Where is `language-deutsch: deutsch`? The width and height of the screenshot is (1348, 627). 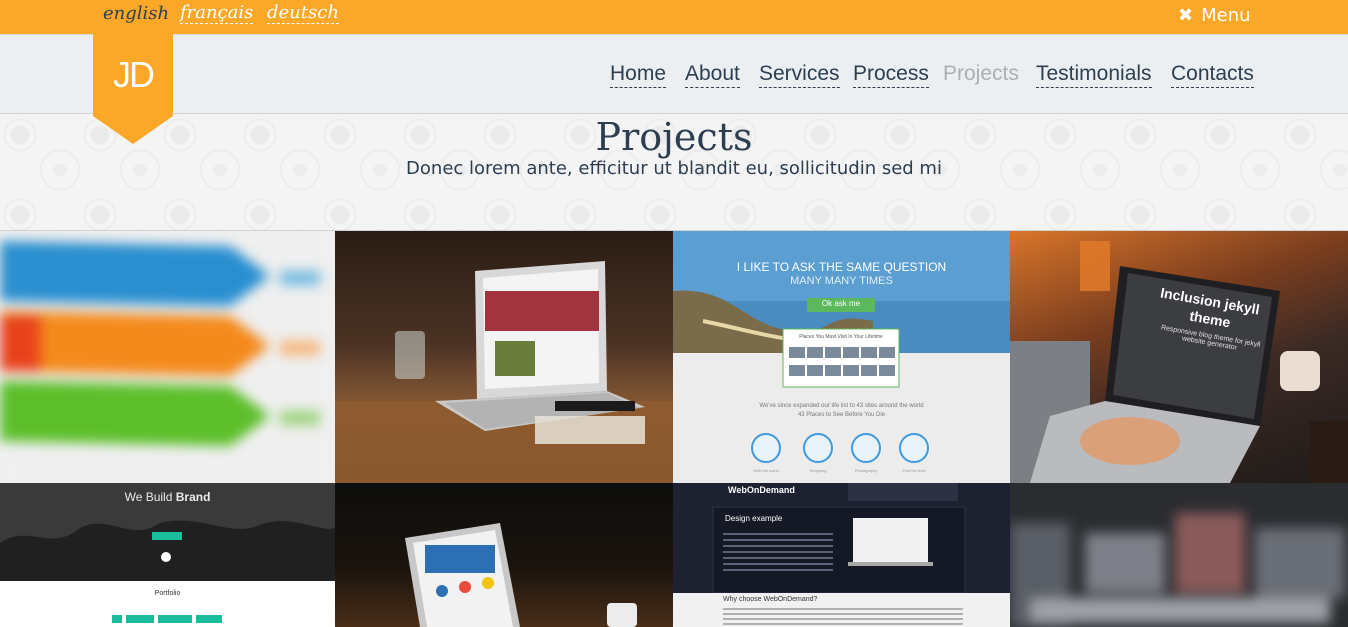 language-deutsch: deutsch is located at coordinates (303, 13).